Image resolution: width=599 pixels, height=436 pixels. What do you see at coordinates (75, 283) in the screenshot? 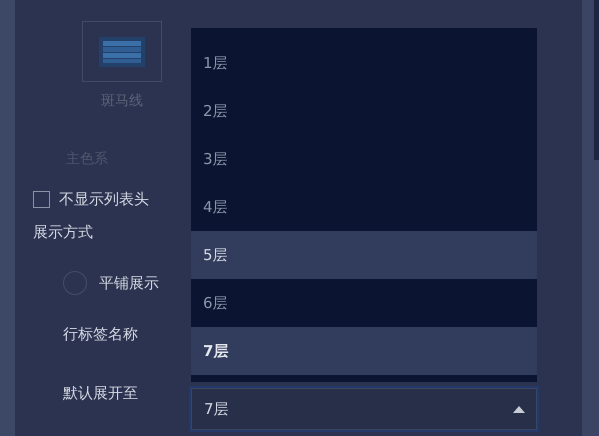
I see `radio-button` at bounding box center [75, 283].